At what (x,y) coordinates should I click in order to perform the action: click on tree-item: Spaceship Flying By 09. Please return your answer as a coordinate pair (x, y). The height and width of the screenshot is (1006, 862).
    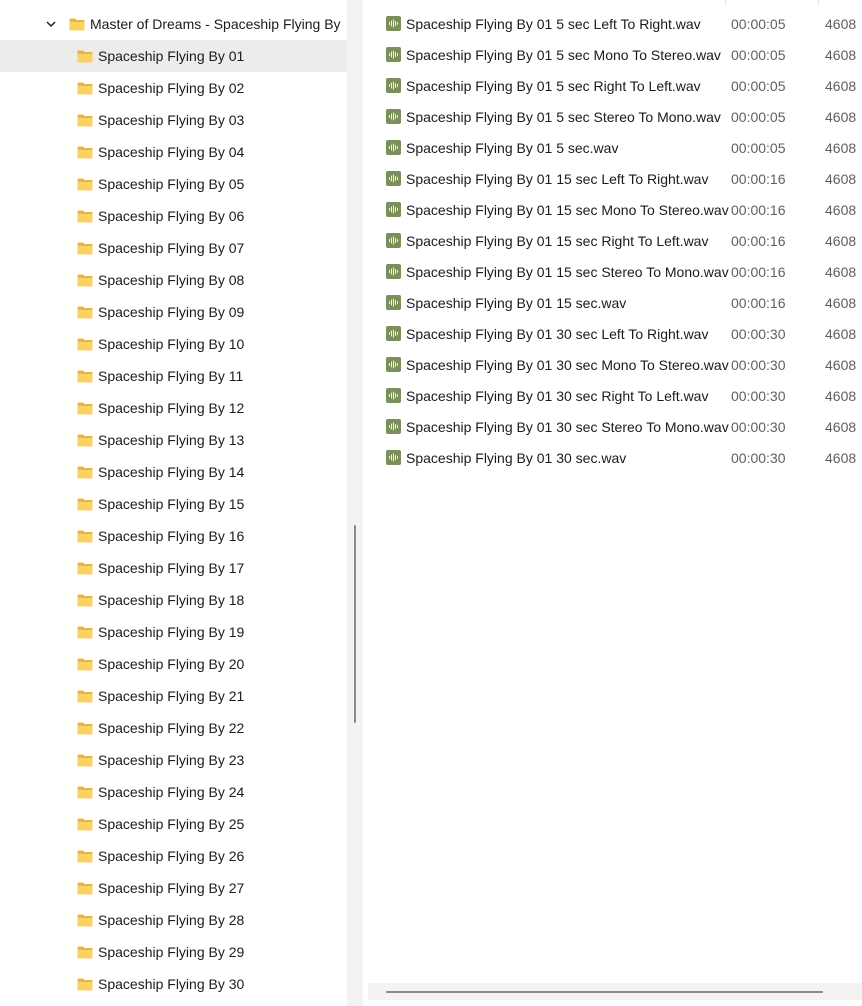
    Looking at the image, I should click on (173, 312).